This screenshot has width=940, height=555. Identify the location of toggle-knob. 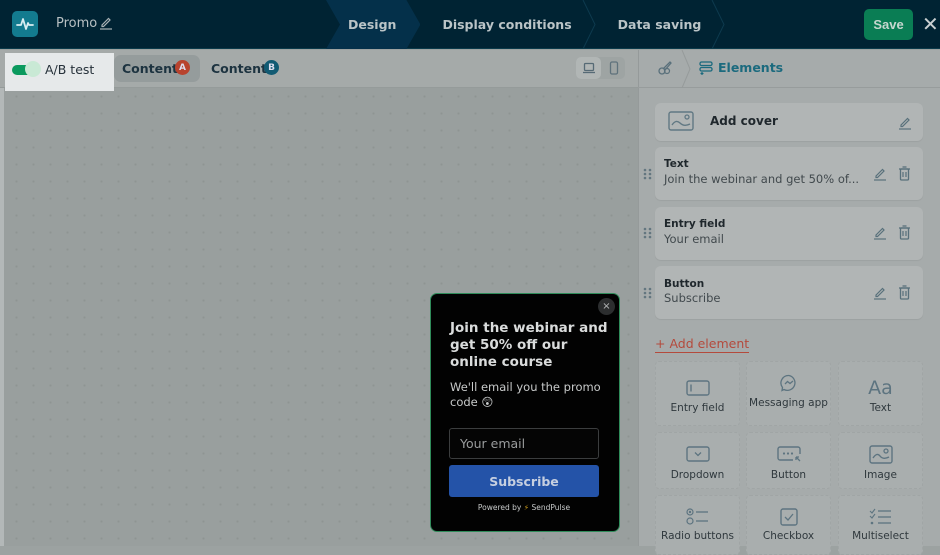
(33, 69).